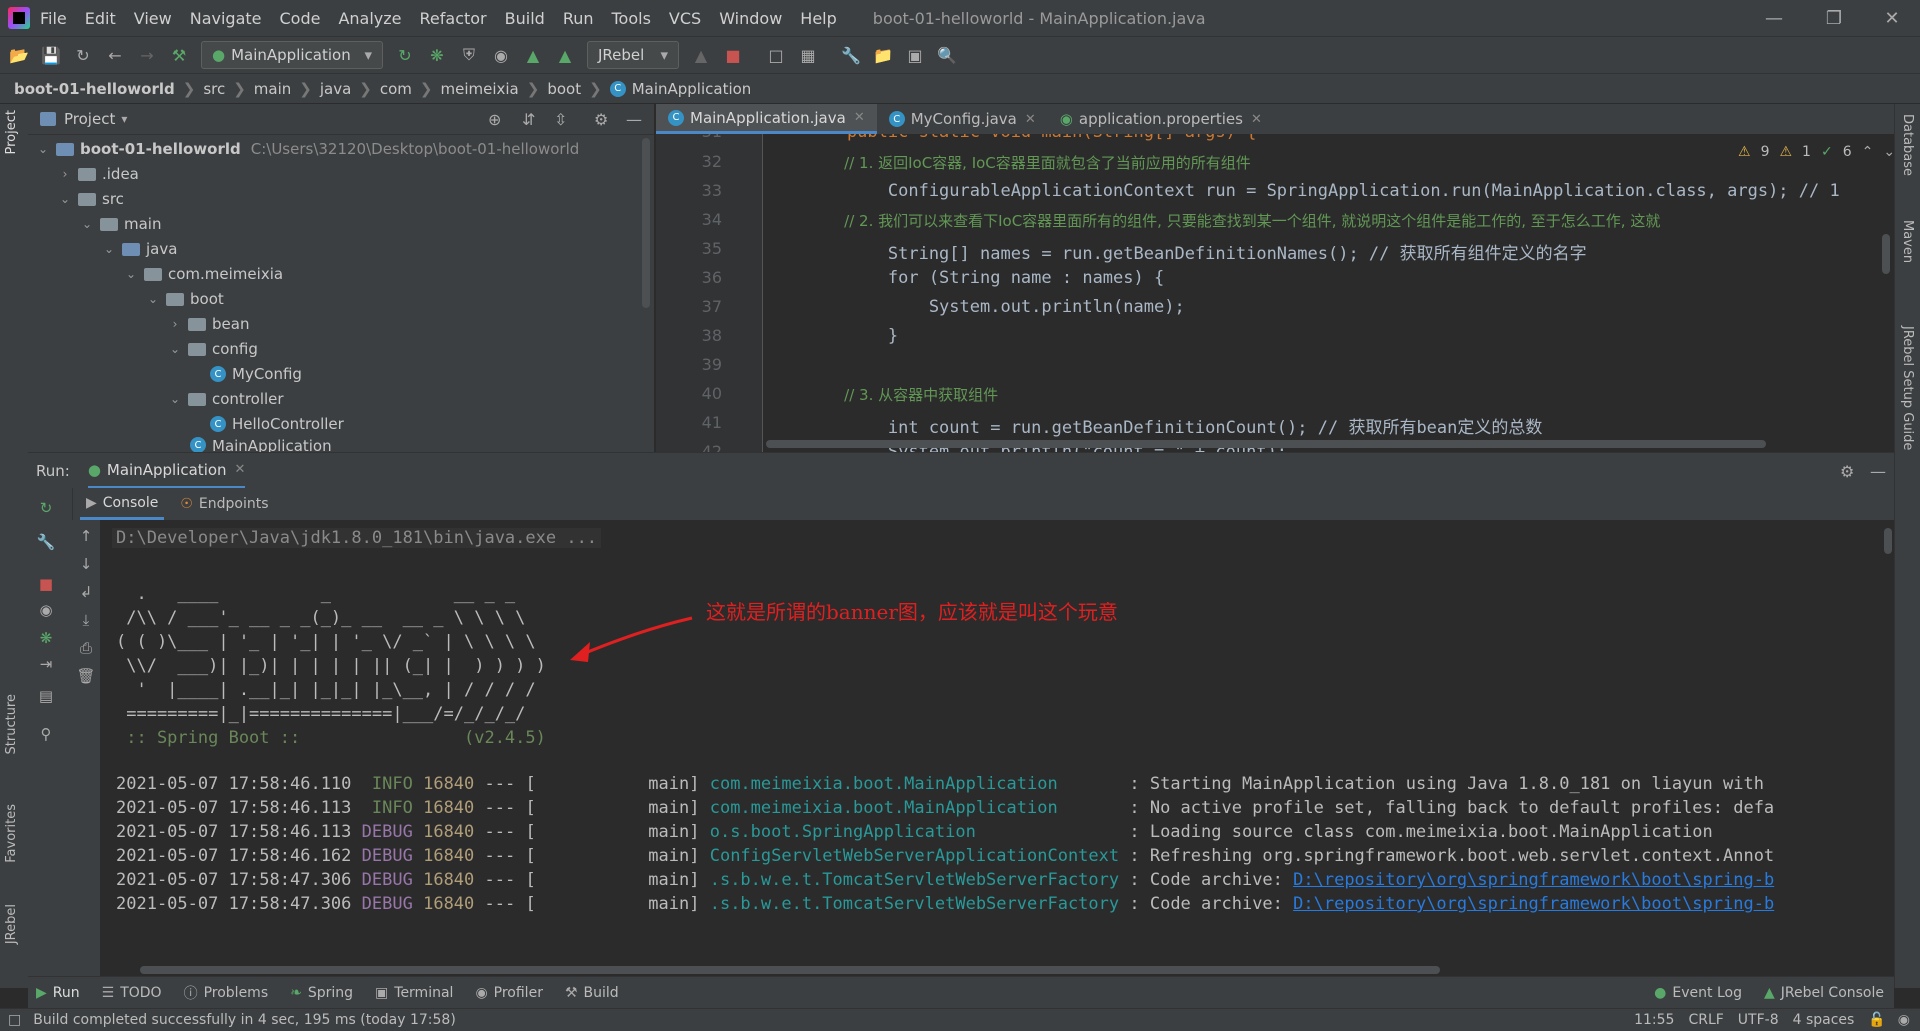 The height and width of the screenshot is (1031, 1920). What do you see at coordinates (272, 89) in the screenshot?
I see `crumb-main: main` at bounding box center [272, 89].